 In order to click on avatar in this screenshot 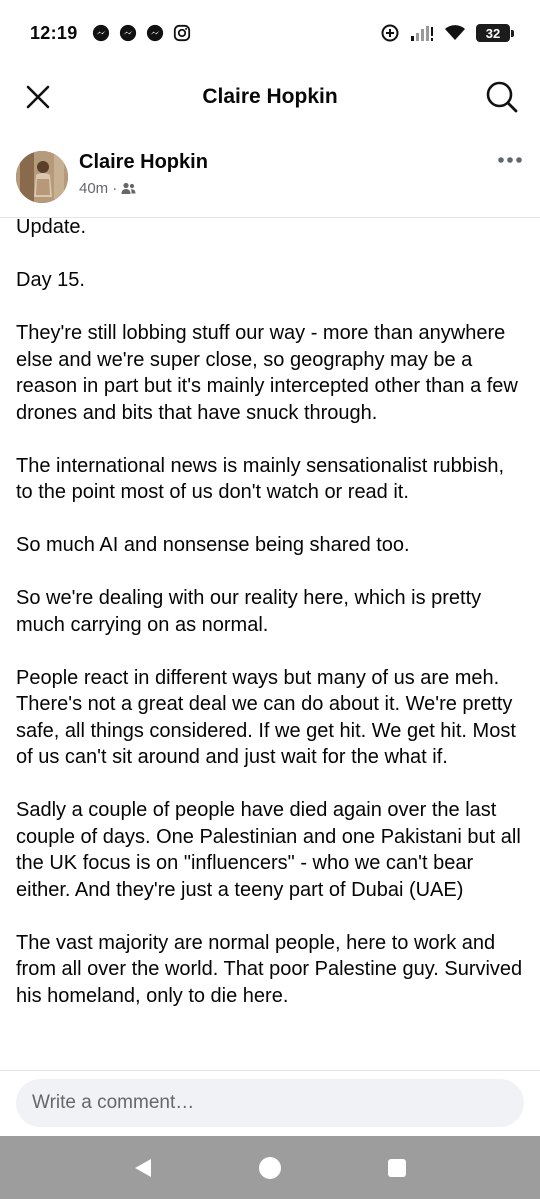, I will do `click(42, 177)`.